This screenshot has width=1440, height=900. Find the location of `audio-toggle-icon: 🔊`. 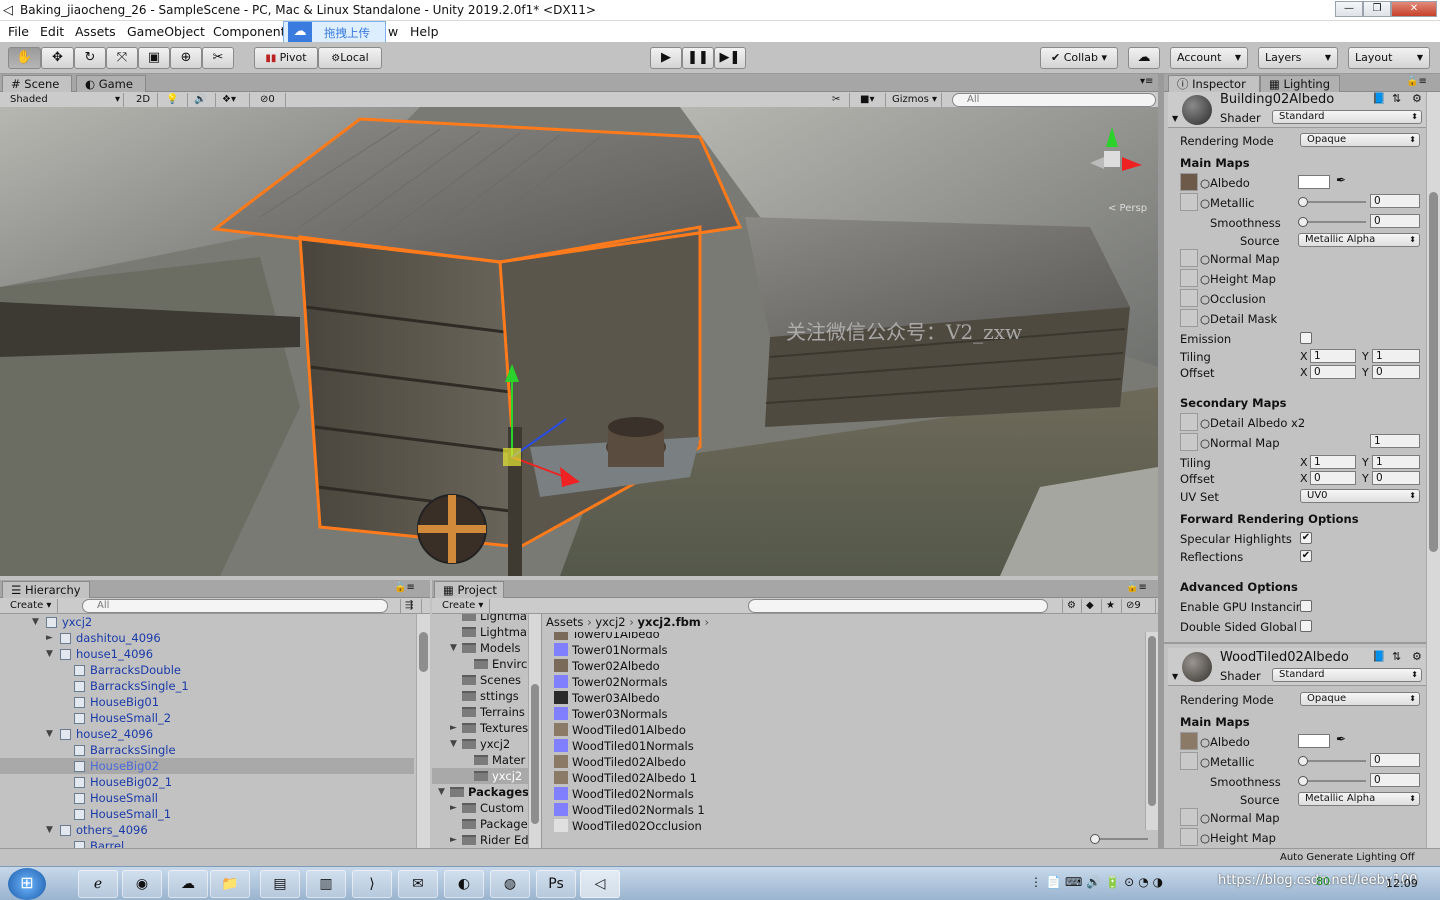

audio-toggle-icon: 🔊 is located at coordinates (203, 100).